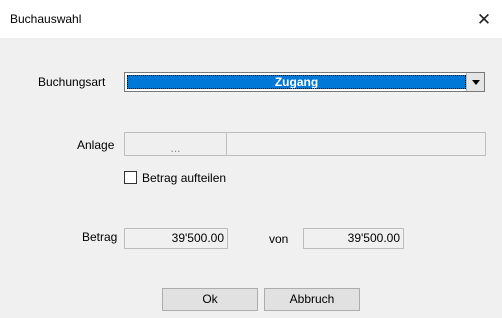  I want to click on betrag-aufteilen-label: Betrag aufteilen, so click(184, 178).